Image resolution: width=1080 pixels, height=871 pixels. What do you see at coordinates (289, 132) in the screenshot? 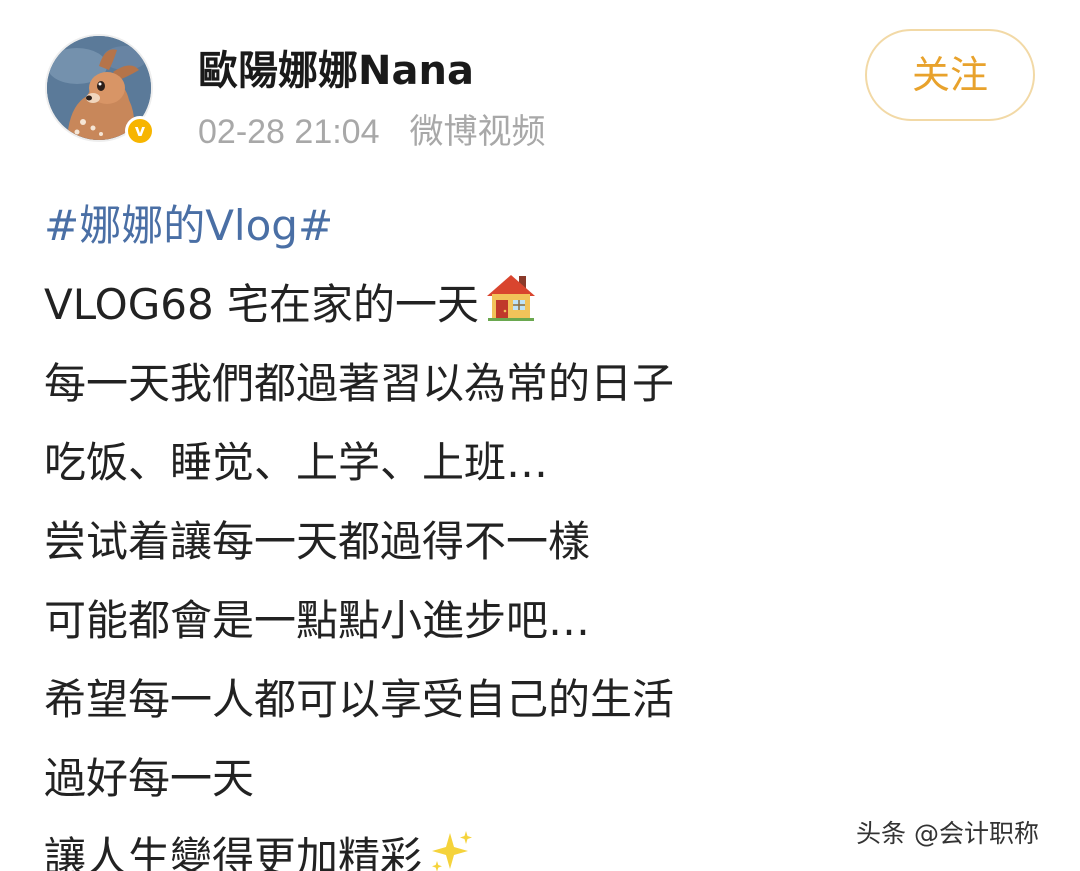
I see `timestamp: 02-28 21:04` at bounding box center [289, 132].